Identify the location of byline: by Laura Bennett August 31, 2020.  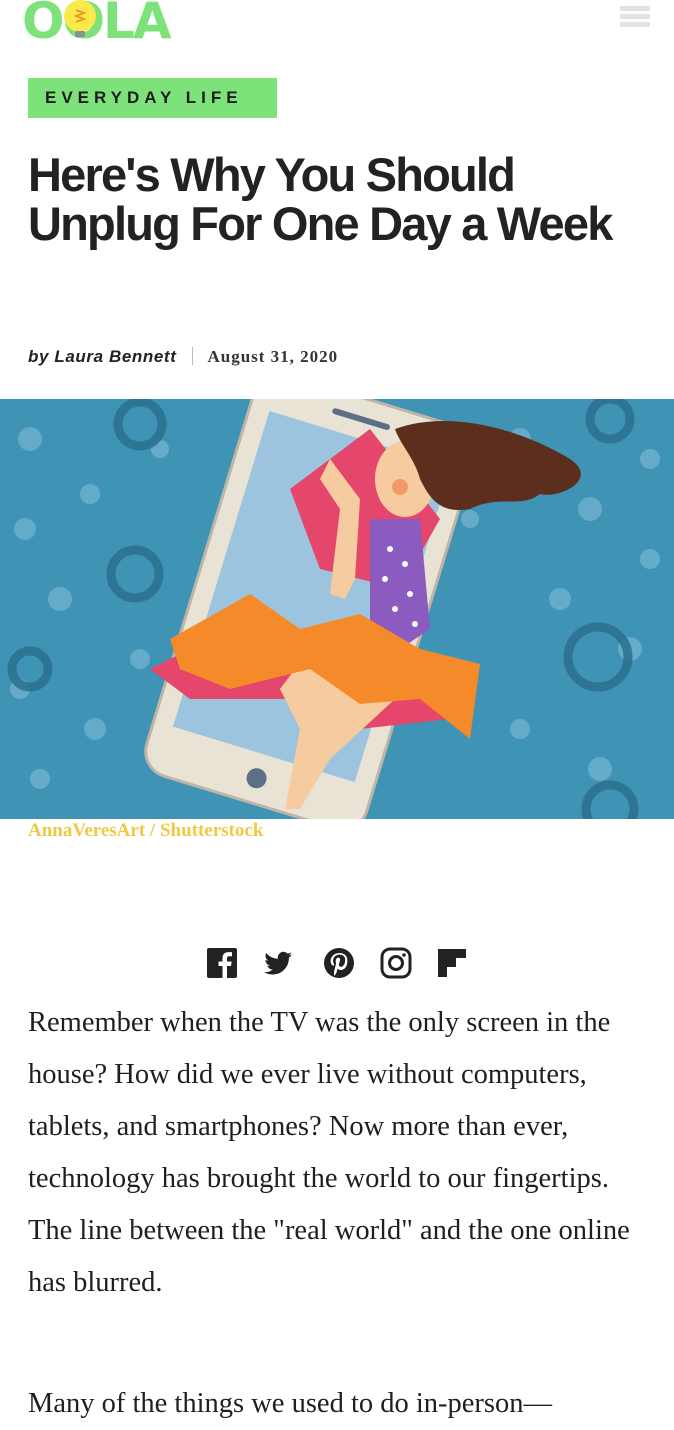
(183, 357).